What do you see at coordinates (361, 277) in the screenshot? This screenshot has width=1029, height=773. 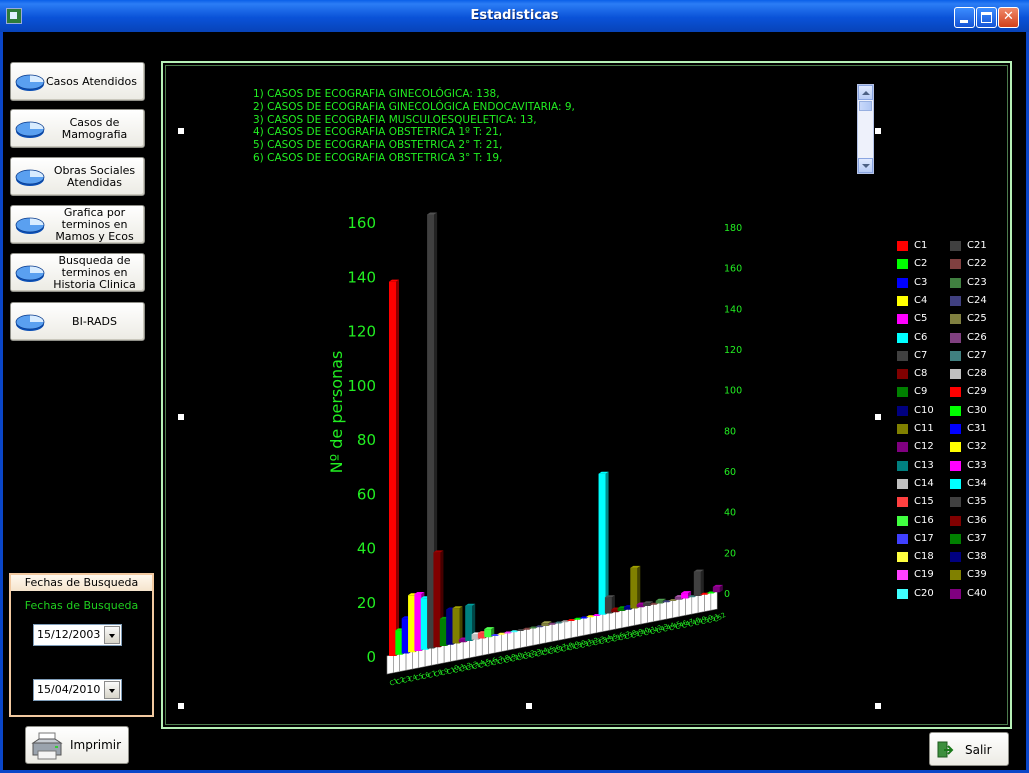 I see `y-tick-label: 140` at bounding box center [361, 277].